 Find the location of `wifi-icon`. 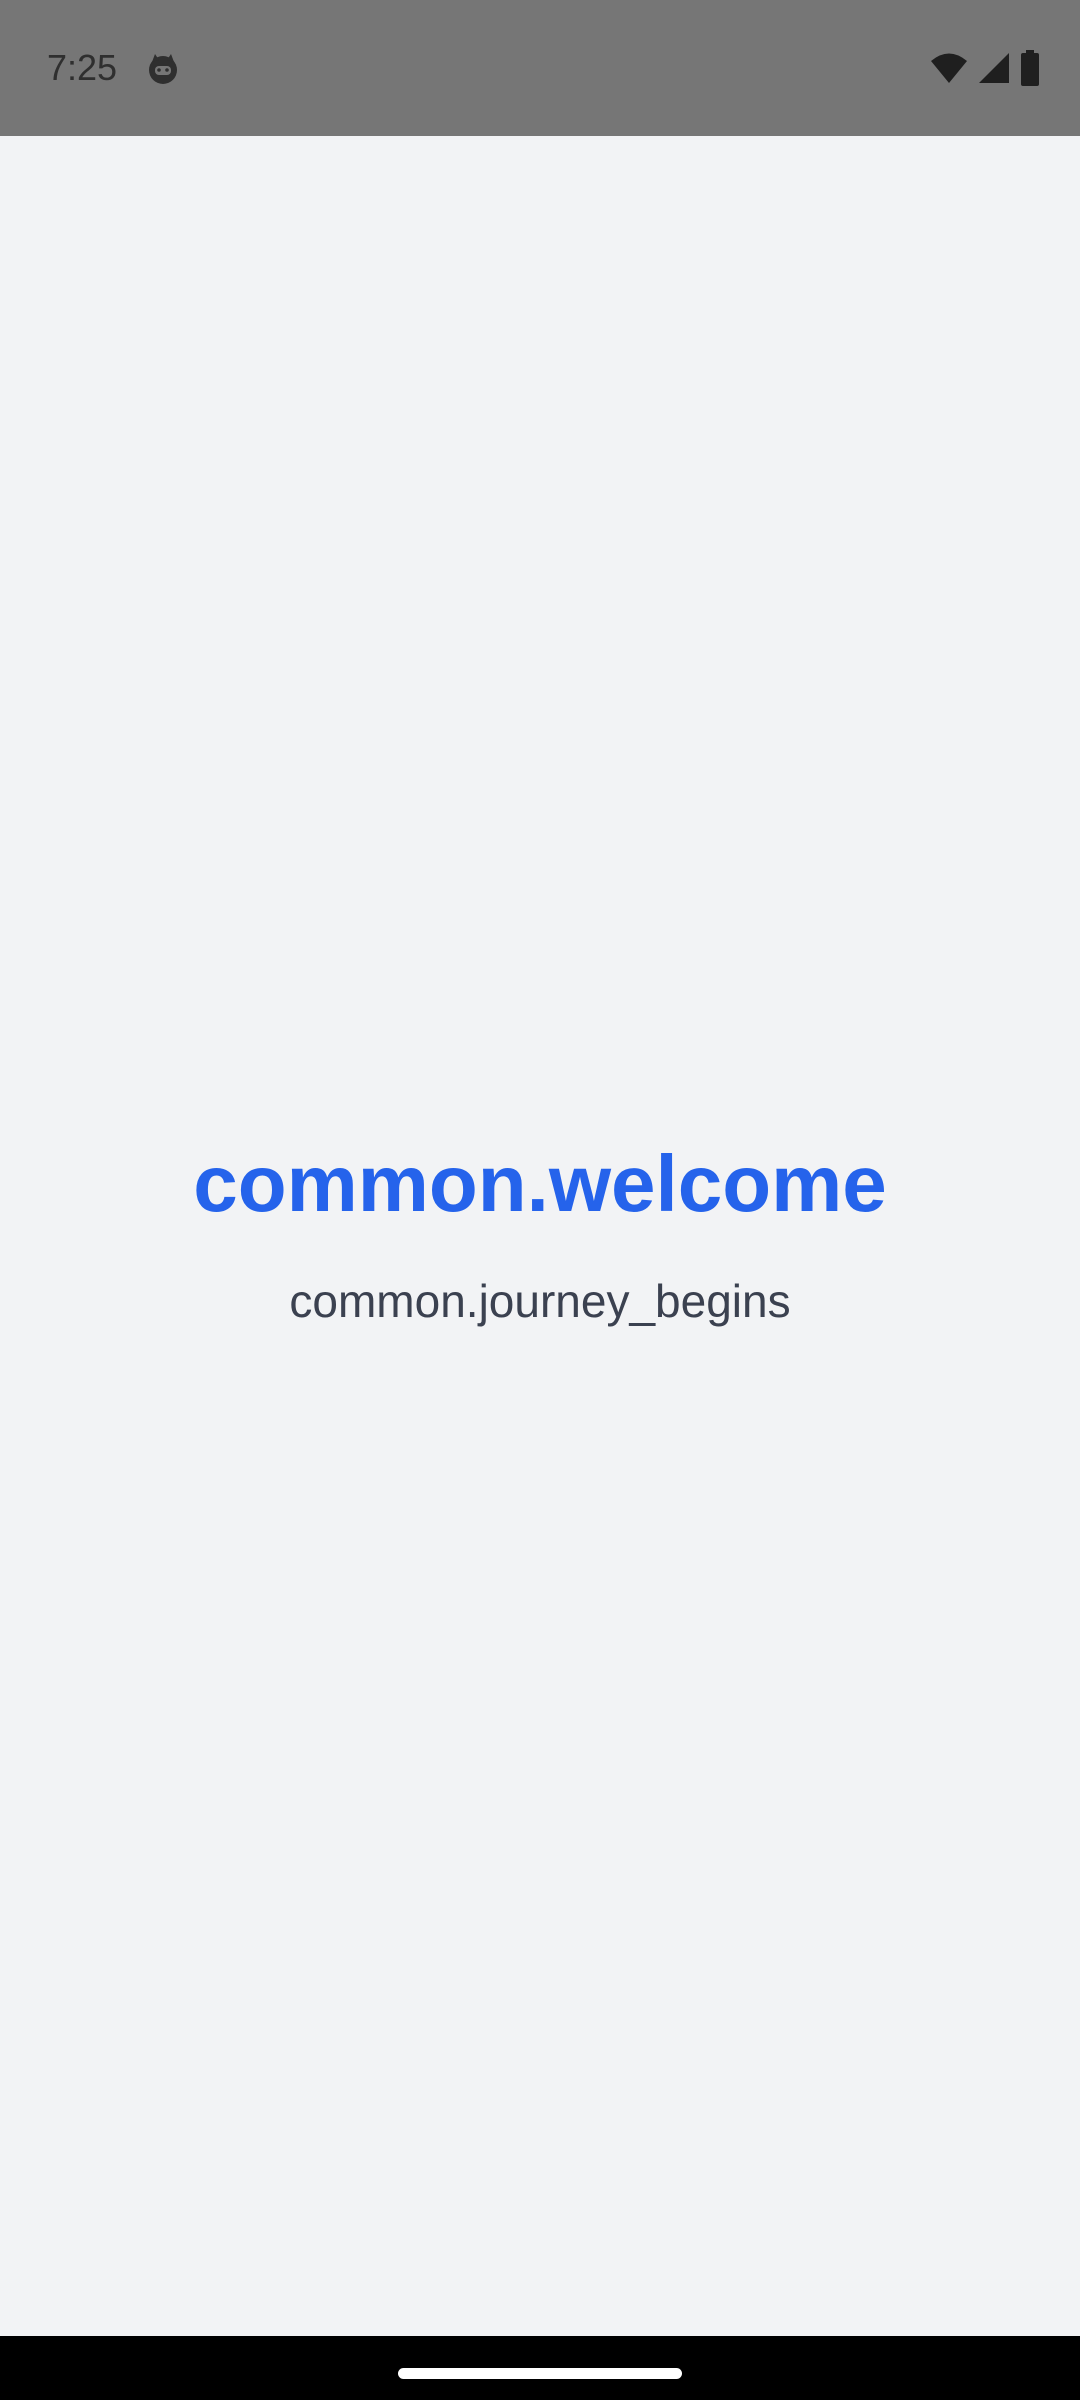

wifi-icon is located at coordinates (949, 68).